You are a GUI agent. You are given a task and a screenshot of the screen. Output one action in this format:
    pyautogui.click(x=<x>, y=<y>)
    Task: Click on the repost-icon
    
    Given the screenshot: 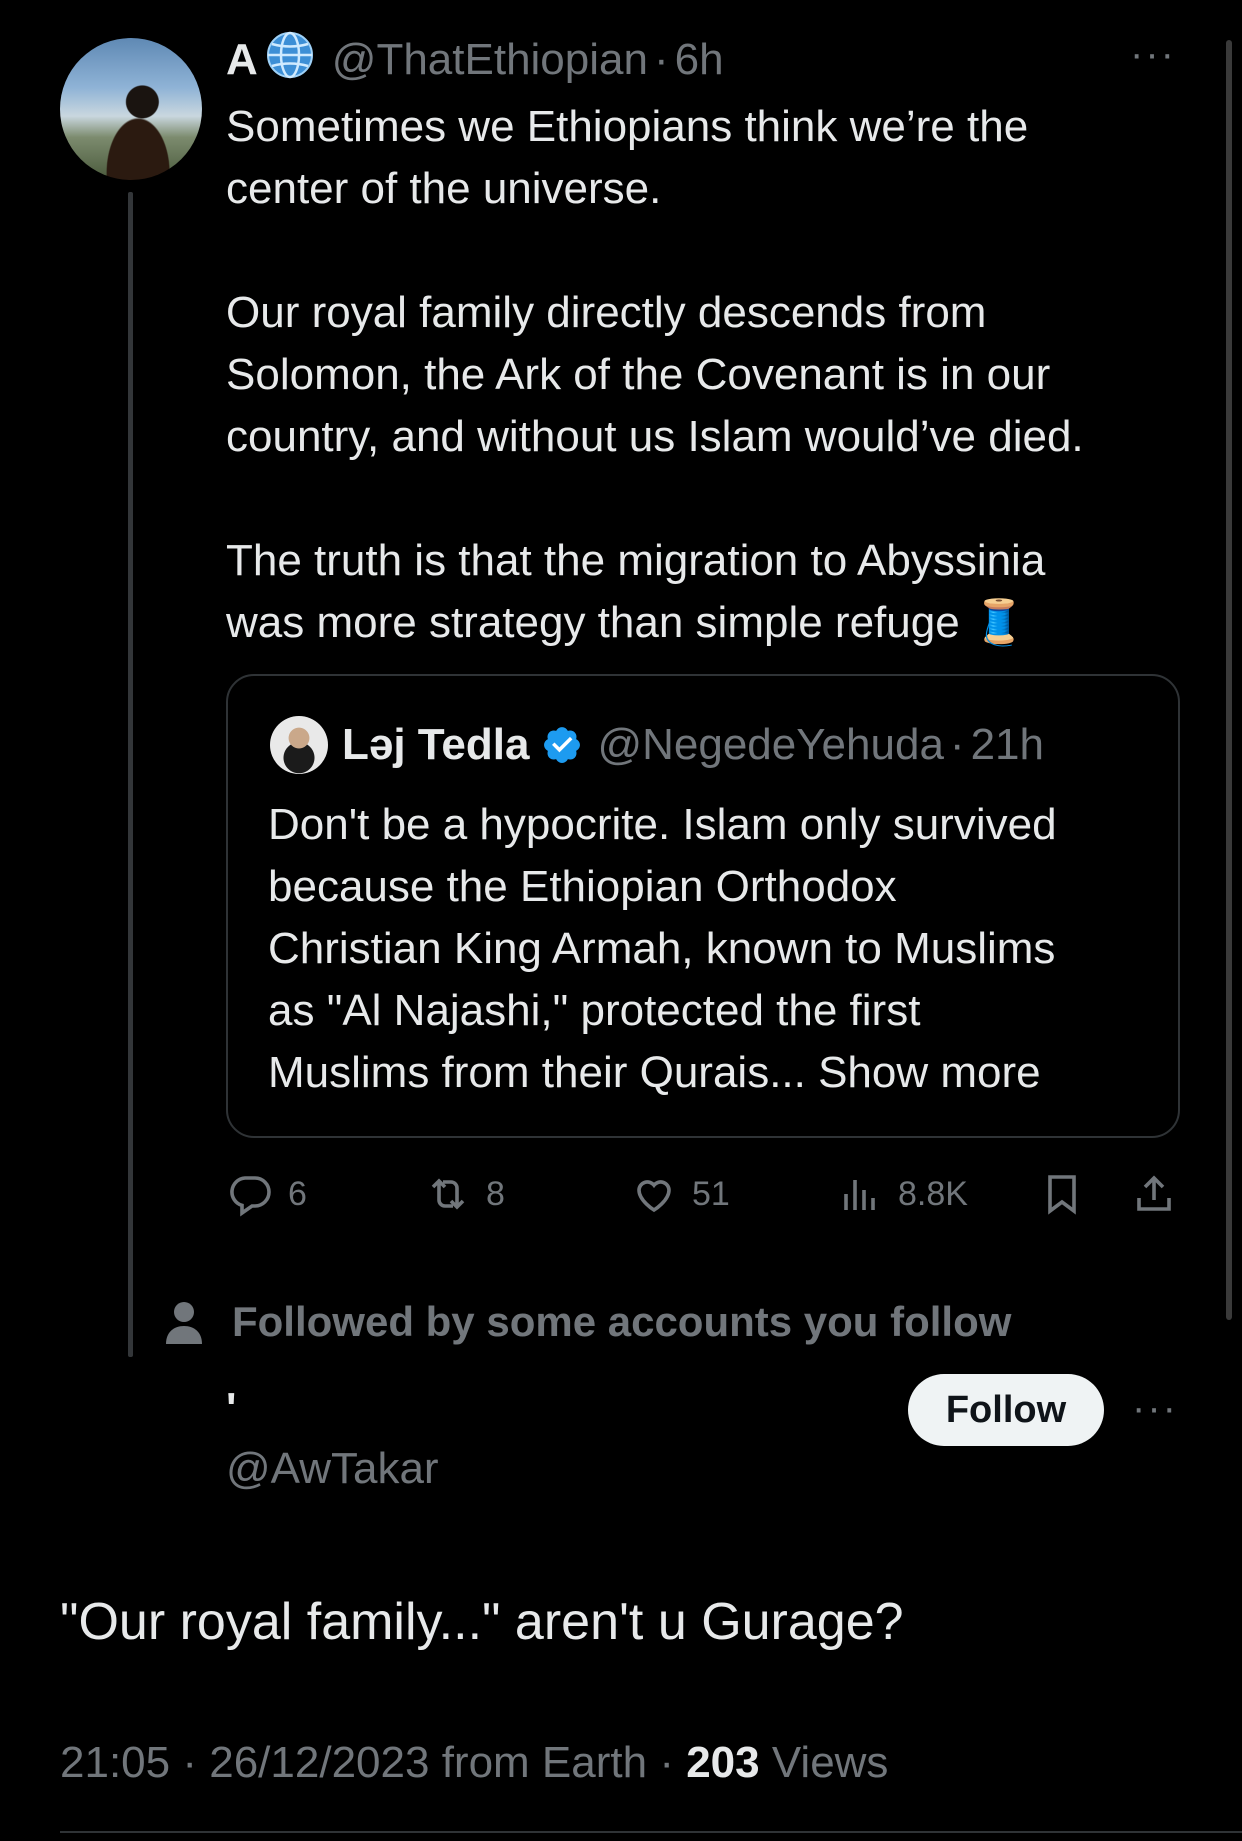 What is the action you would take?
    pyautogui.click(x=448, y=1194)
    